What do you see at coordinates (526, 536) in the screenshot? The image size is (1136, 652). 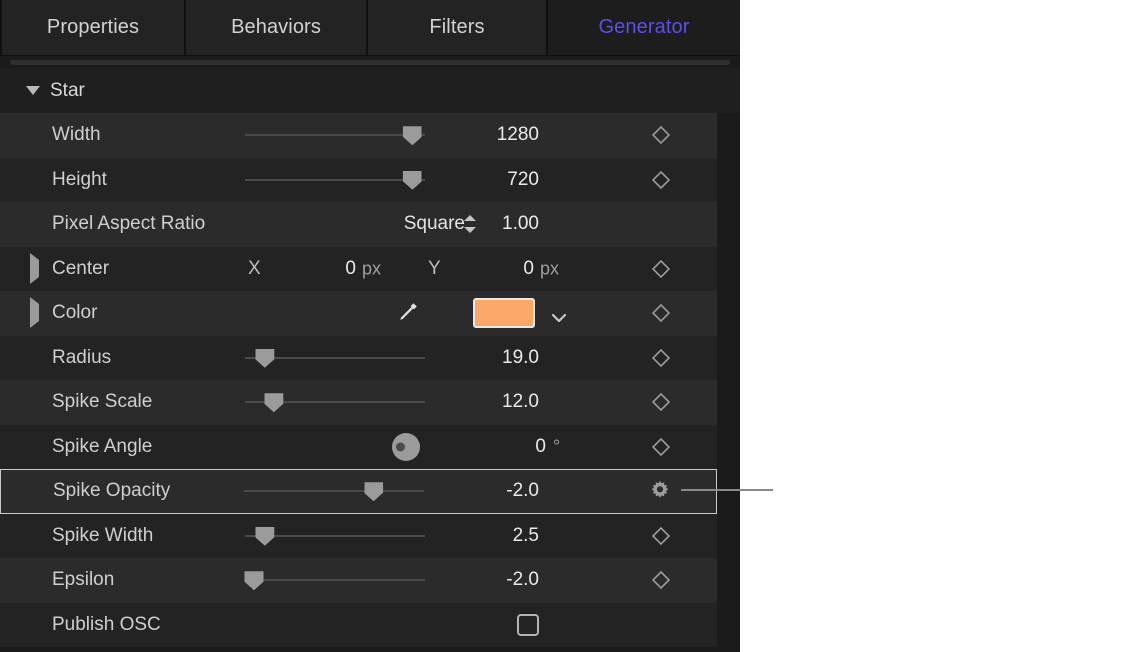 I see `param-value-spike-width: 2.5` at bounding box center [526, 536].